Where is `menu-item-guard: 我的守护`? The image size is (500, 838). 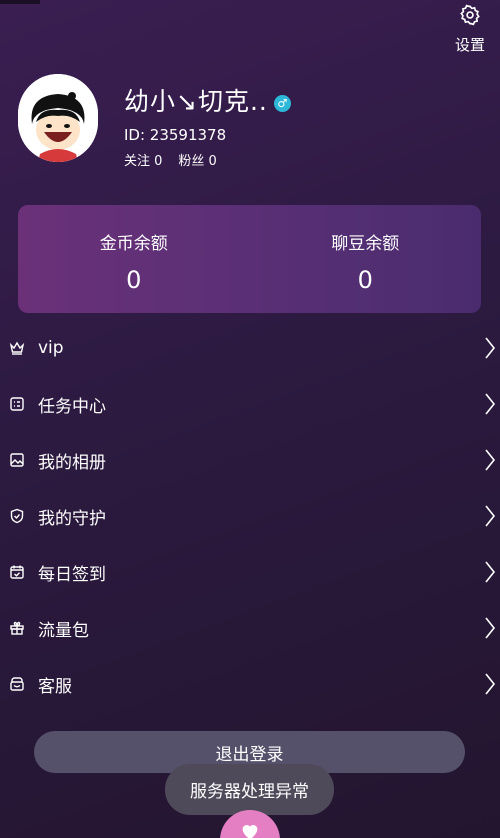 menu-item-guard: 我的守护 is located at coordinates (250, 516).